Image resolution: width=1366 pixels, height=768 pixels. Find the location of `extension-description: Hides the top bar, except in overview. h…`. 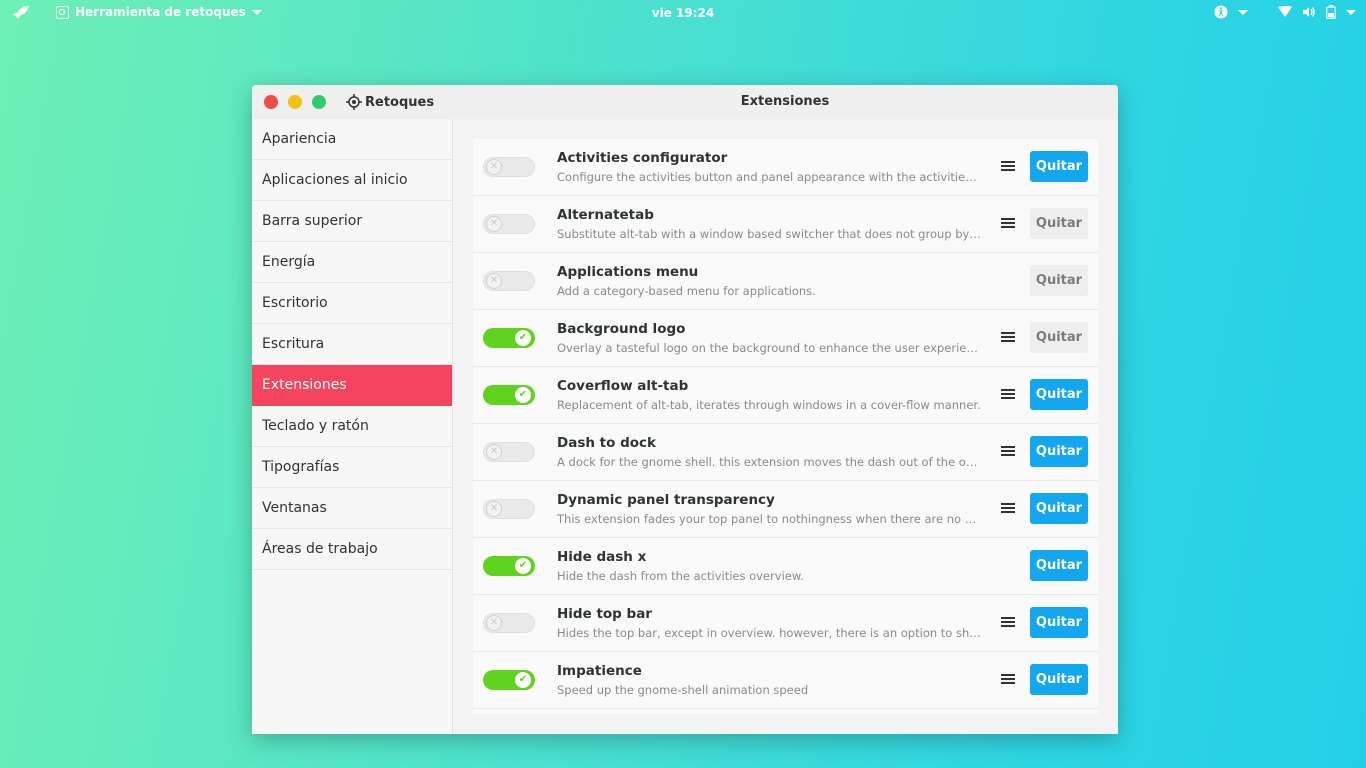

extension-description: Hides the top bar, except in overview. h… is located at coordinates (769, 633).